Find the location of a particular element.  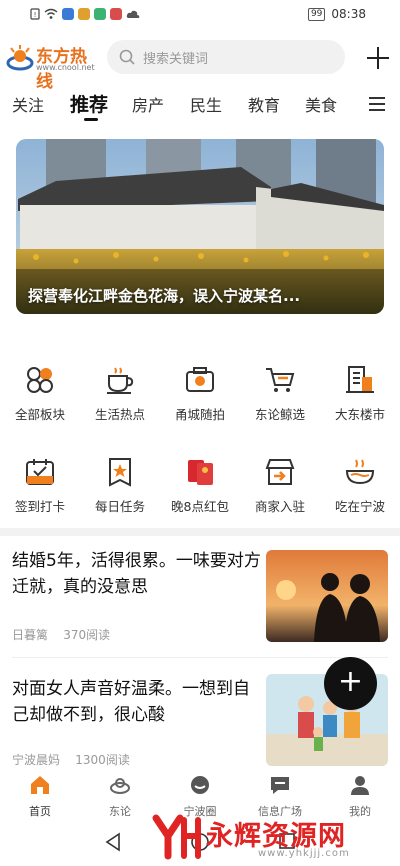

quick-link-label: 生活热点 is located at coordinates (119, 414).